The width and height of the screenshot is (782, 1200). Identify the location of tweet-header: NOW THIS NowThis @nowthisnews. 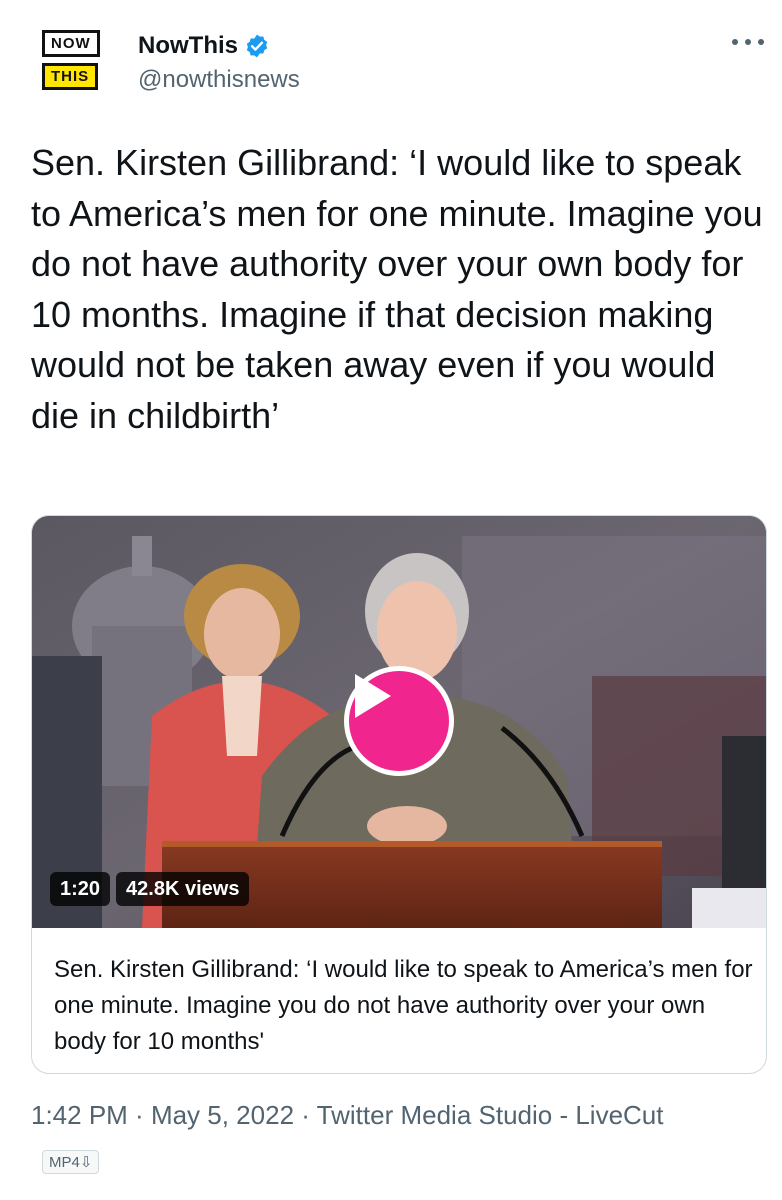
(391, 60).